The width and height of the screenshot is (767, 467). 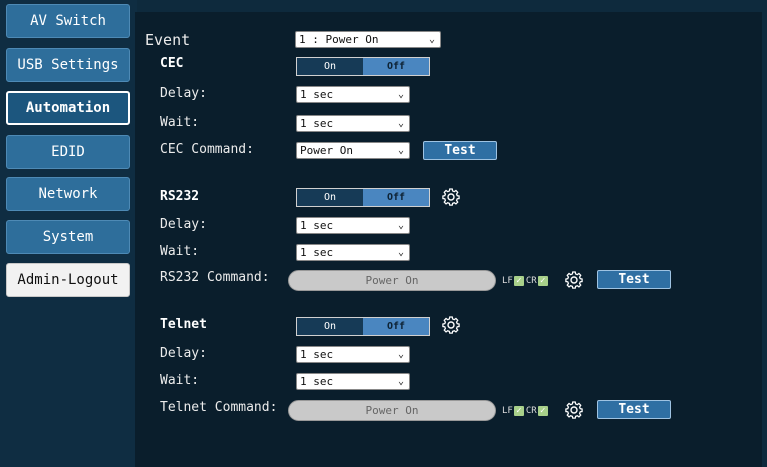 I want to click on rs232-delay-value: 1 sec, so click(x=317, y=225).